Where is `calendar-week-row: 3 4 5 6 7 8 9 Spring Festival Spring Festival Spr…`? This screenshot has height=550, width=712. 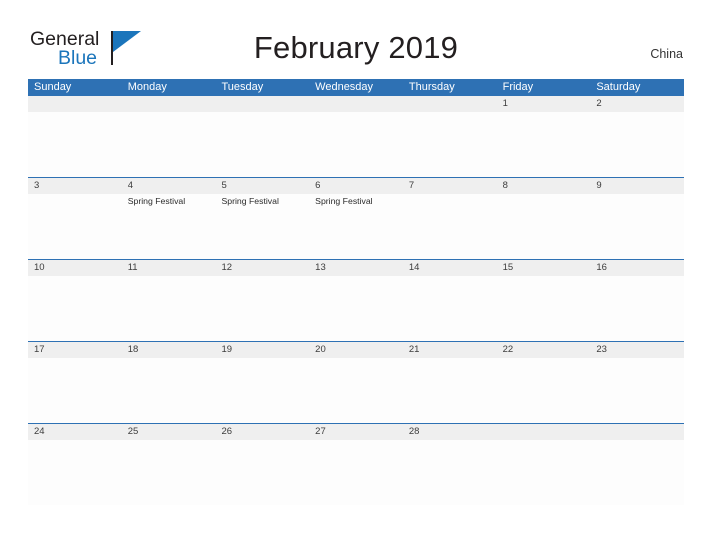
calendar-week-row: 3 4 5 6 7 8 9 Spring Festival Spring Festival Spr… is located at coordinates (356, 218).